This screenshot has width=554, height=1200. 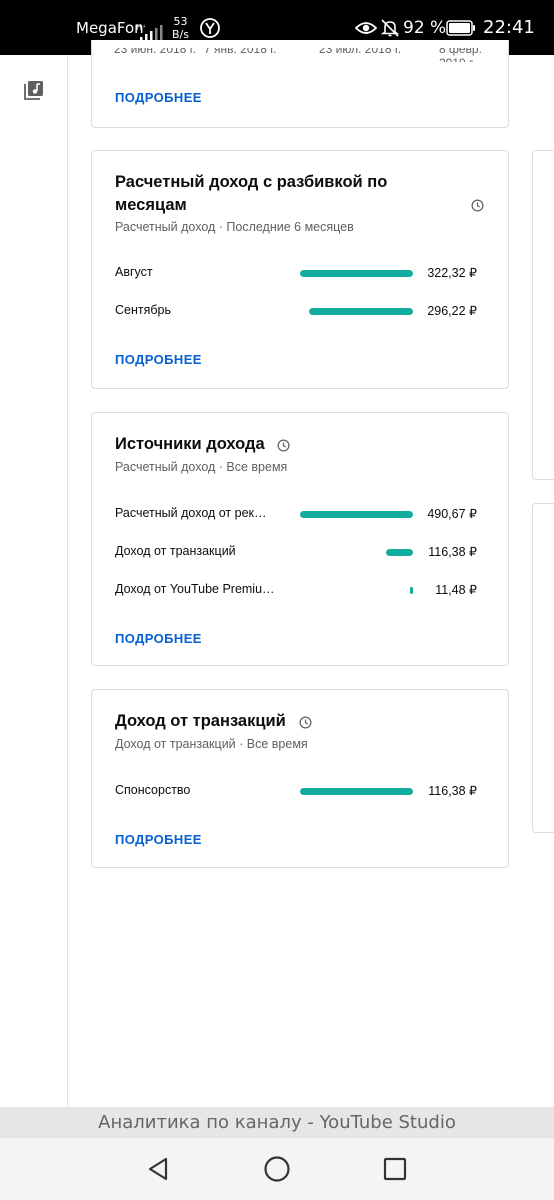 What do you see at coordinates (395, 1169) in the screenshot?
I see `recents-icon` at bounding box center [395, 1169].